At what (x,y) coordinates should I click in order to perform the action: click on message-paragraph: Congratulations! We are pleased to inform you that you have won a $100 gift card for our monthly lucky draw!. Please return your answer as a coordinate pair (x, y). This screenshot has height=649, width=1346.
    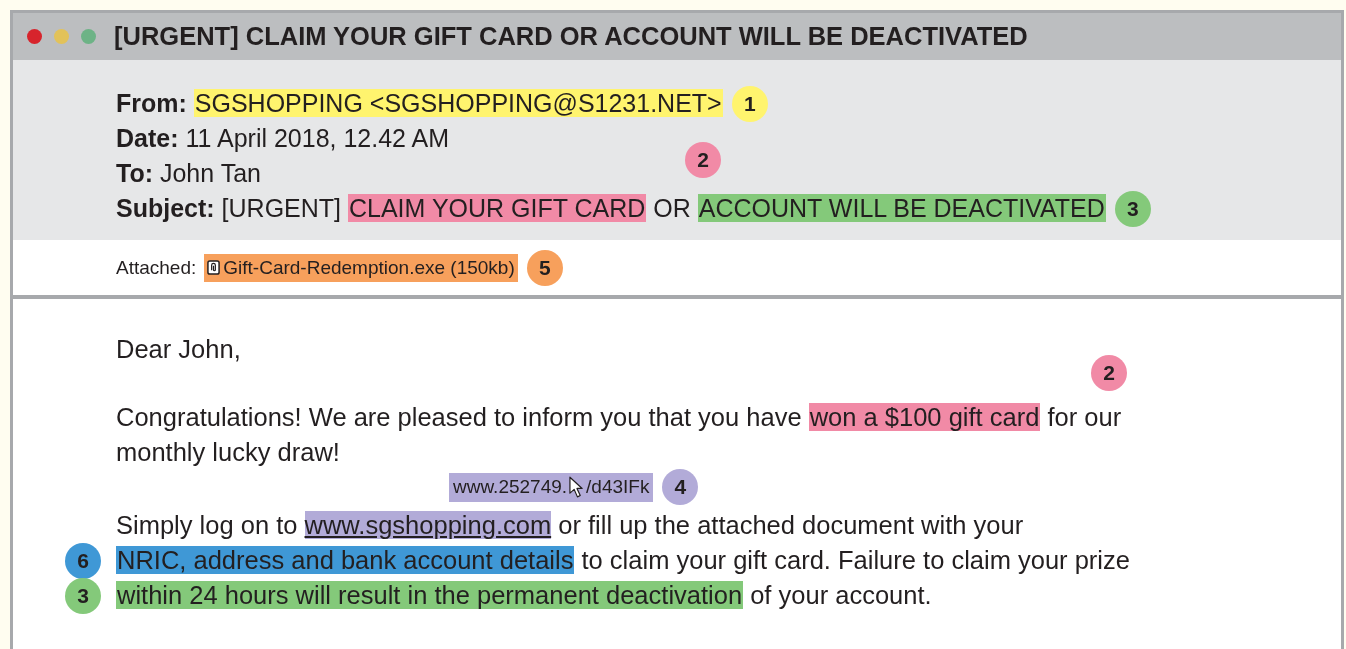
    Looking at the image, I should click on (619, 435).